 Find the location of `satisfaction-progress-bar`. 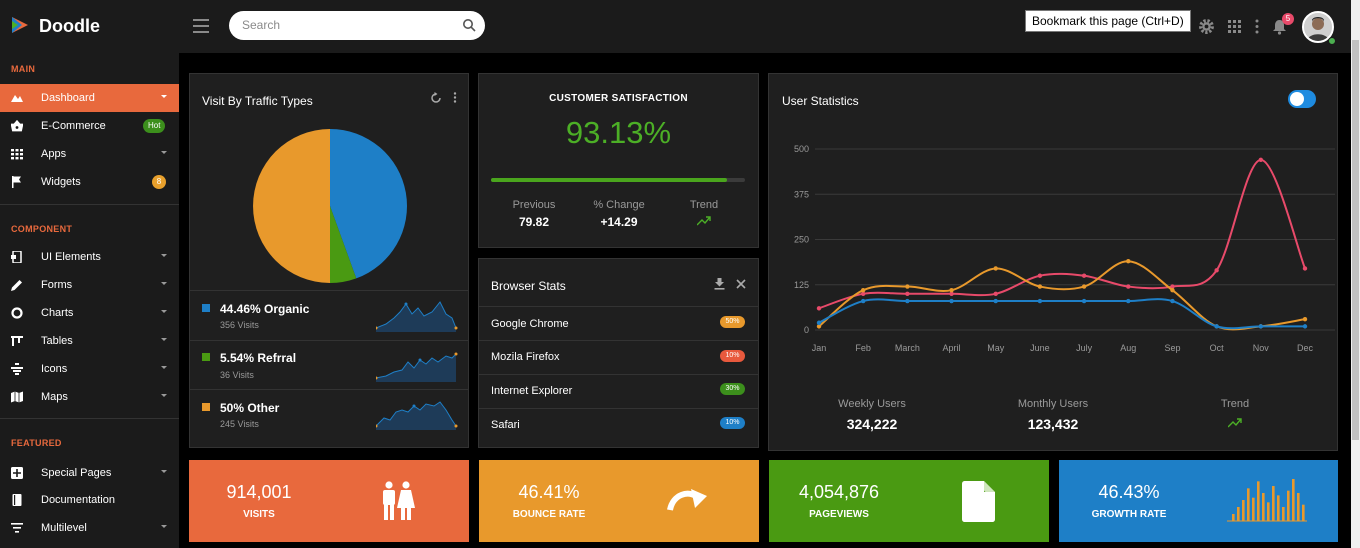

satisfaction-progress-bar is located at coordinates (618, 180).